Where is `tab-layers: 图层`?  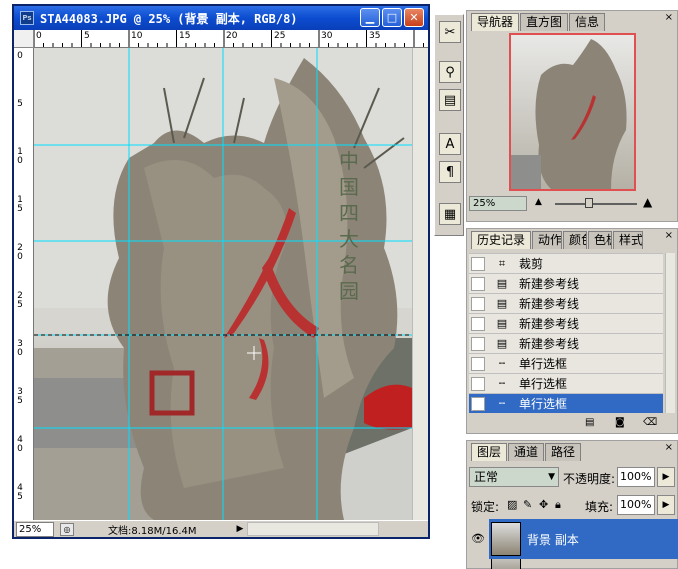 tab-layers: 图层 is located at coordinates (489, 452).